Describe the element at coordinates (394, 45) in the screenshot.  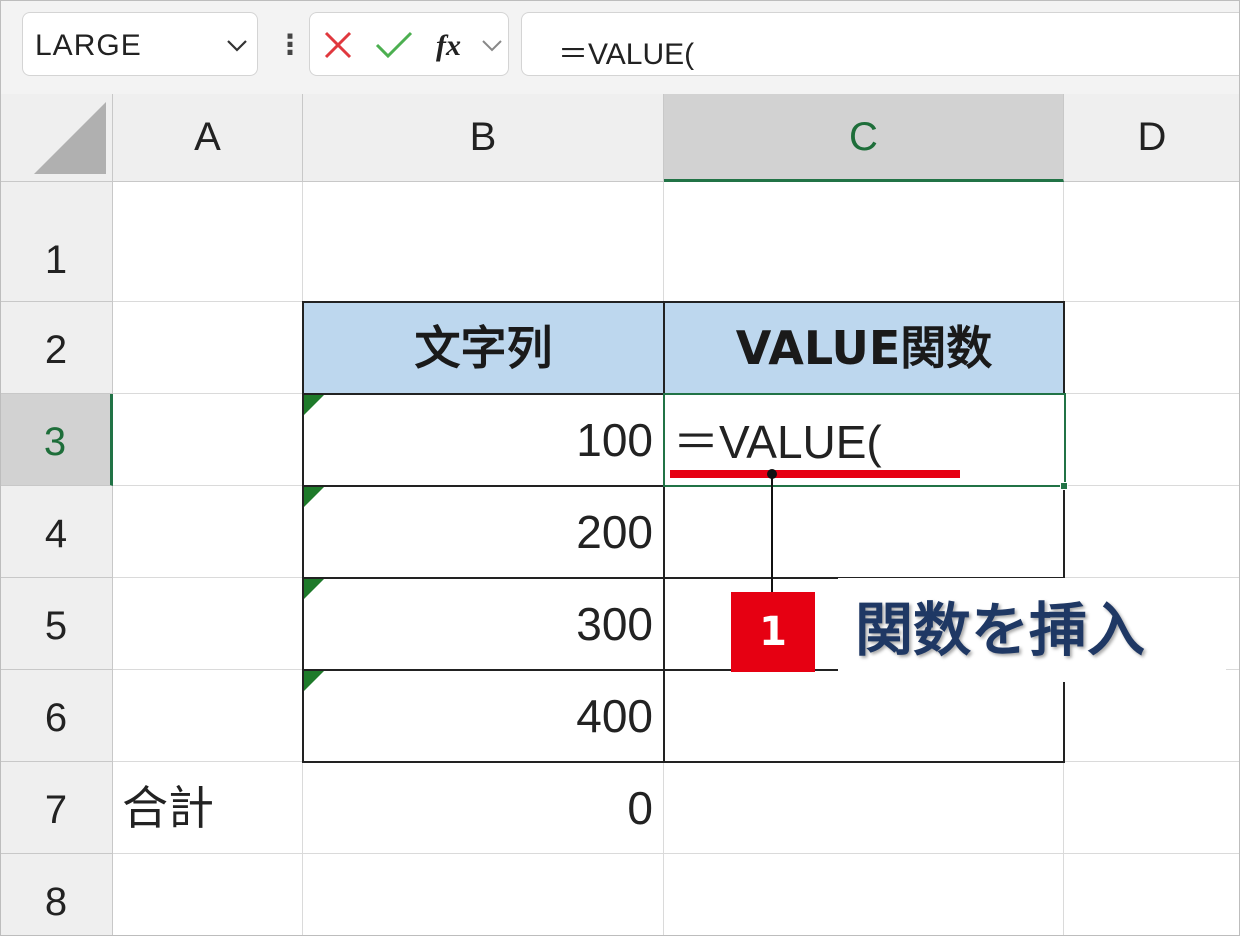
I see `enter-check-icon` at that location.